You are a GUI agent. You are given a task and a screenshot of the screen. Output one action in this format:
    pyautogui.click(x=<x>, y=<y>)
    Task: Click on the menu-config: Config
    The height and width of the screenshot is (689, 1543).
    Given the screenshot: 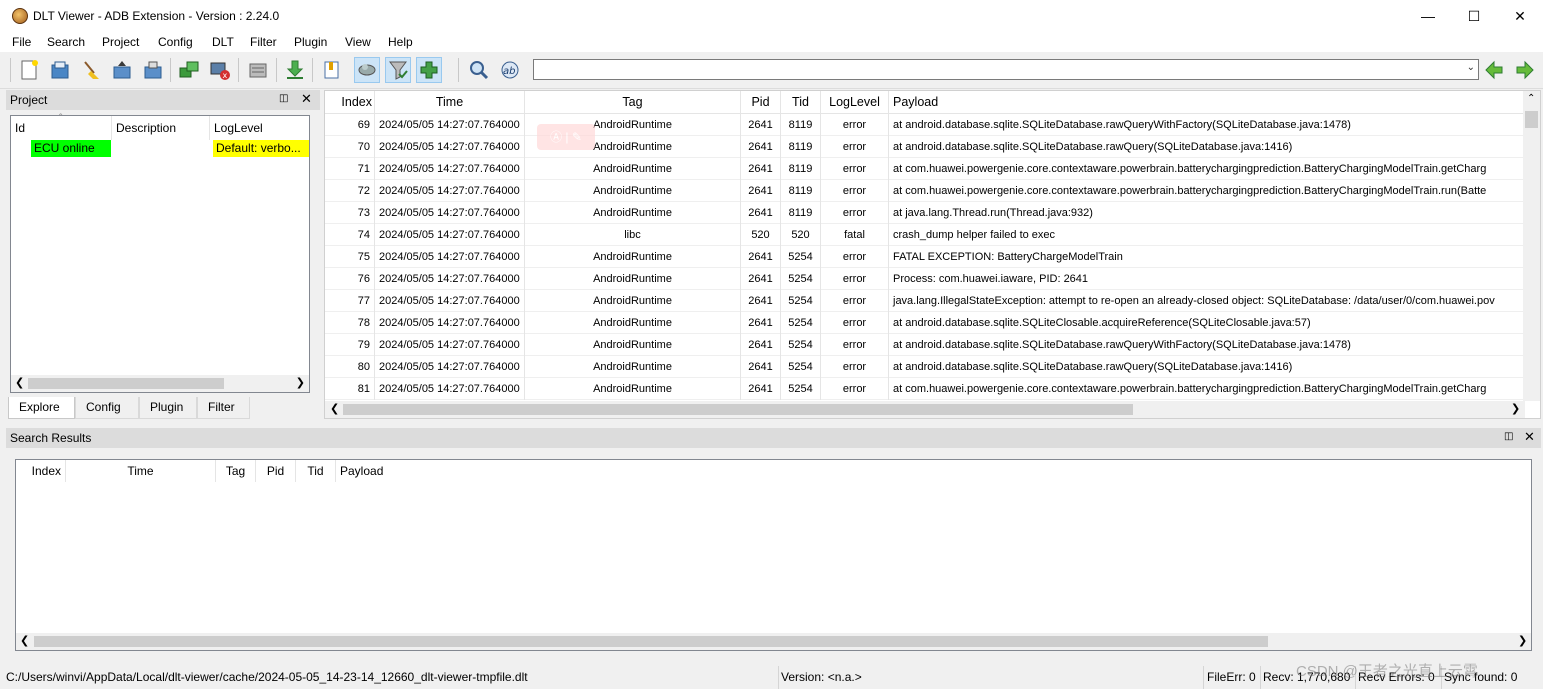 What is the action you would take?
    pyautogui.click(x=175, y=42)
    